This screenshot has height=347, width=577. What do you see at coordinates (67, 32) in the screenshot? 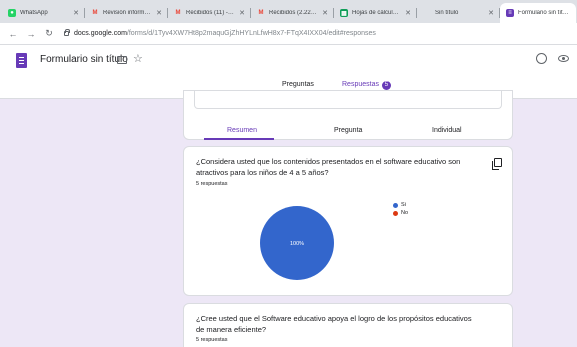
I see `lock-icon` at bounding box center [67, 32].